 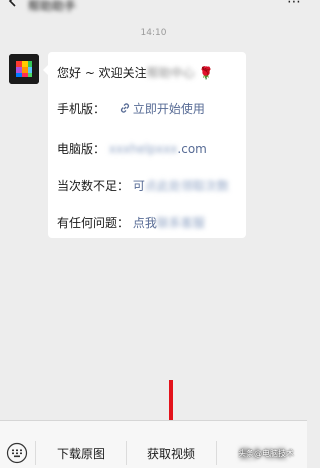 I want to click on questions-link: 点我联系客服, so click(x=169, y=223).